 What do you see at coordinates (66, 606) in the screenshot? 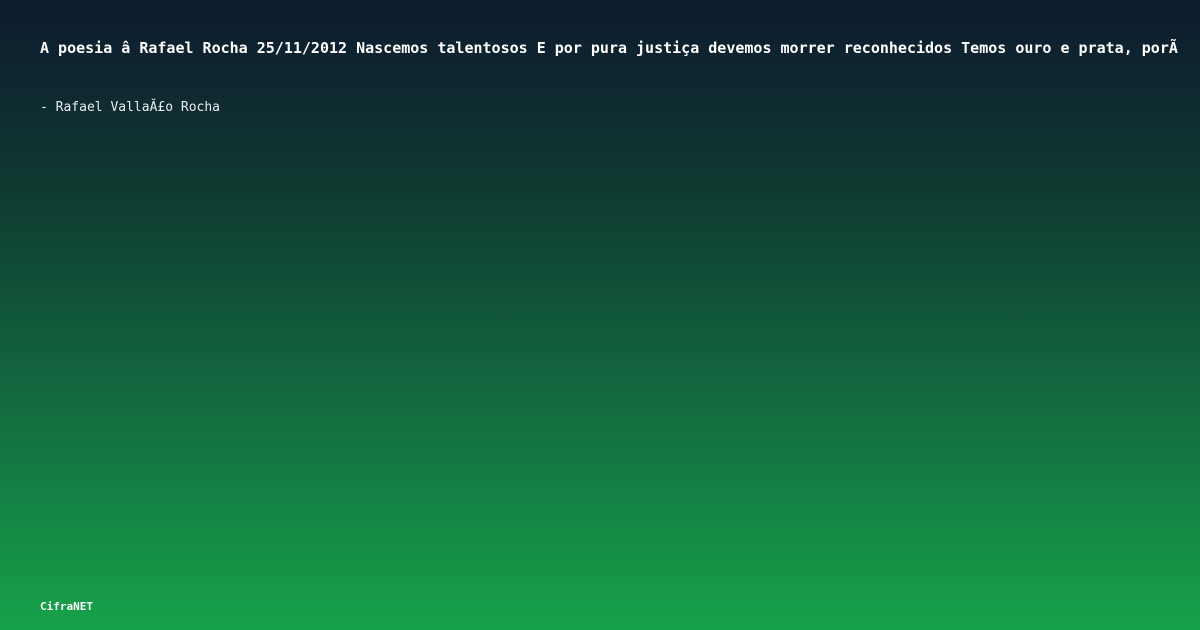
I see `brand-logo-text: CifraNET` at bounding box center [66, 606].